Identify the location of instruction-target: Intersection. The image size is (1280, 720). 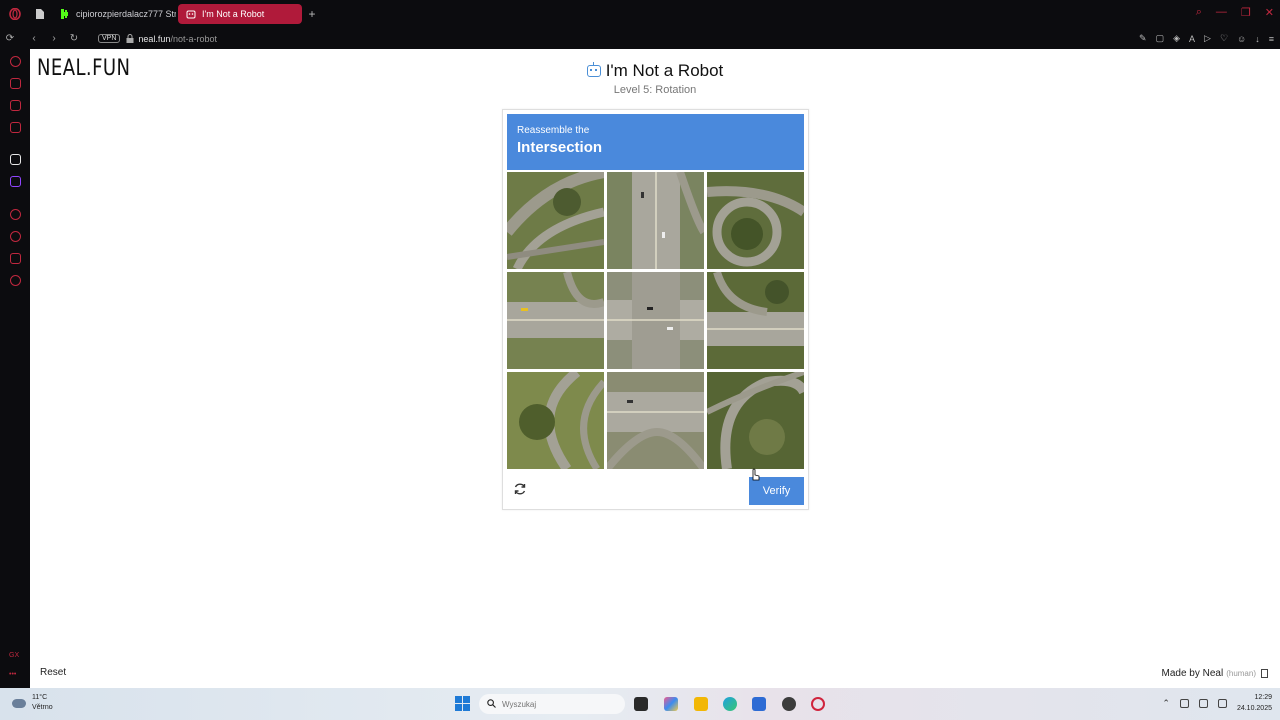
(560, 147).